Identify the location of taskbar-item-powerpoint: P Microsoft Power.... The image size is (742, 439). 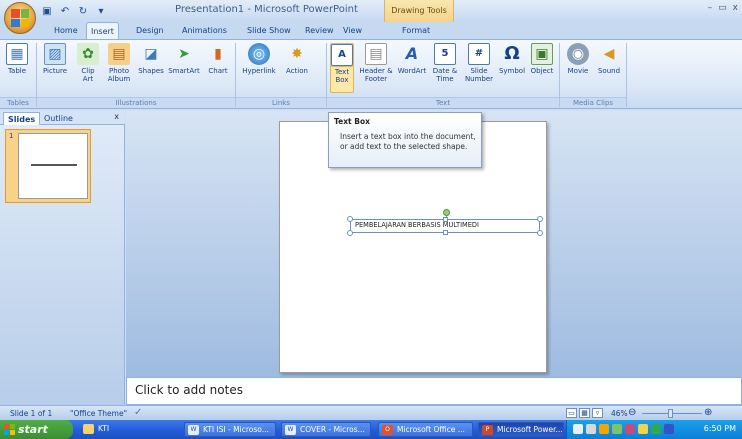
(521, 429).